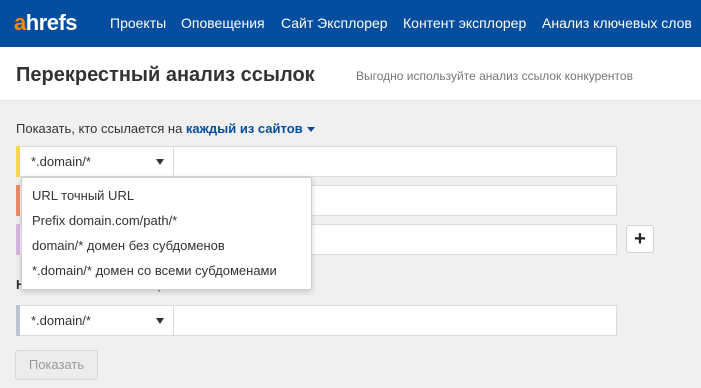 The image size is (701, 388). I want to click on mode-option-domain: domain/* домен без субдоменов, so click(166, 245).